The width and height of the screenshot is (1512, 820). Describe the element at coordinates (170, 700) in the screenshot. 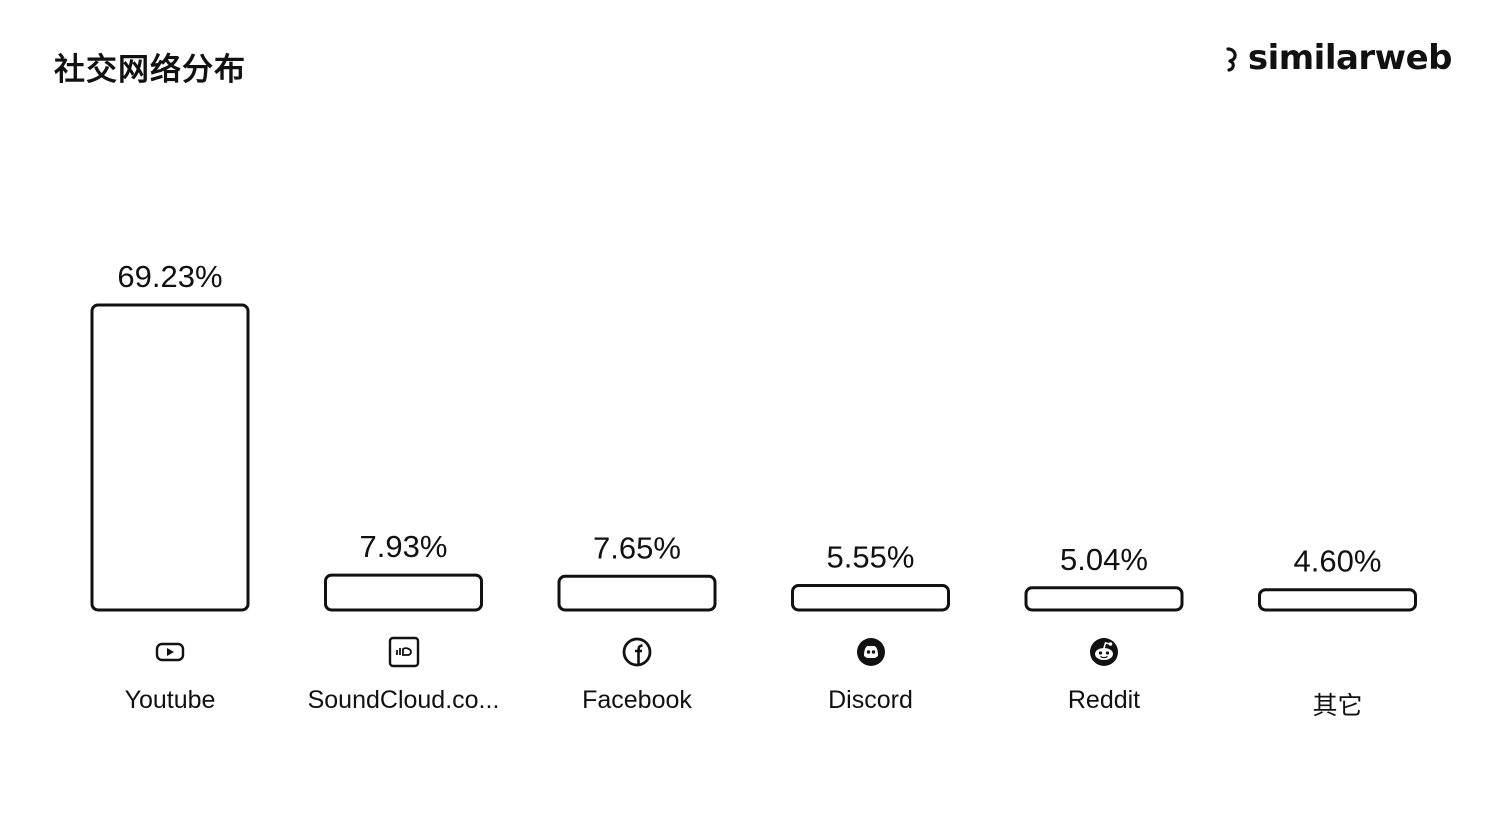

I see `category-label-0: Youtube` at that location.